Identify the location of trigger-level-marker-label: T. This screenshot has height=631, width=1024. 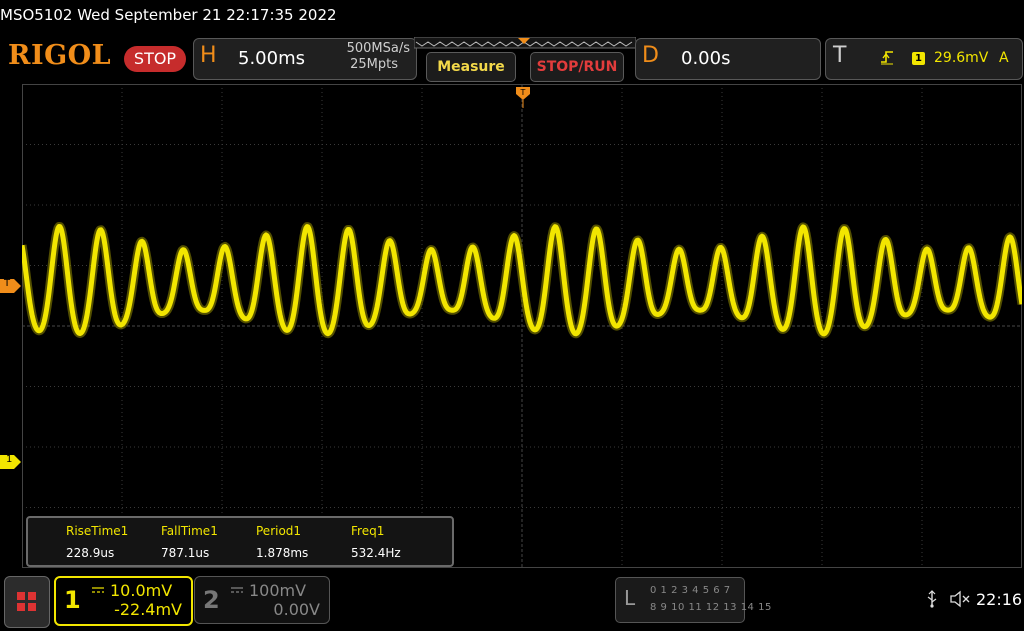
(7, 283).